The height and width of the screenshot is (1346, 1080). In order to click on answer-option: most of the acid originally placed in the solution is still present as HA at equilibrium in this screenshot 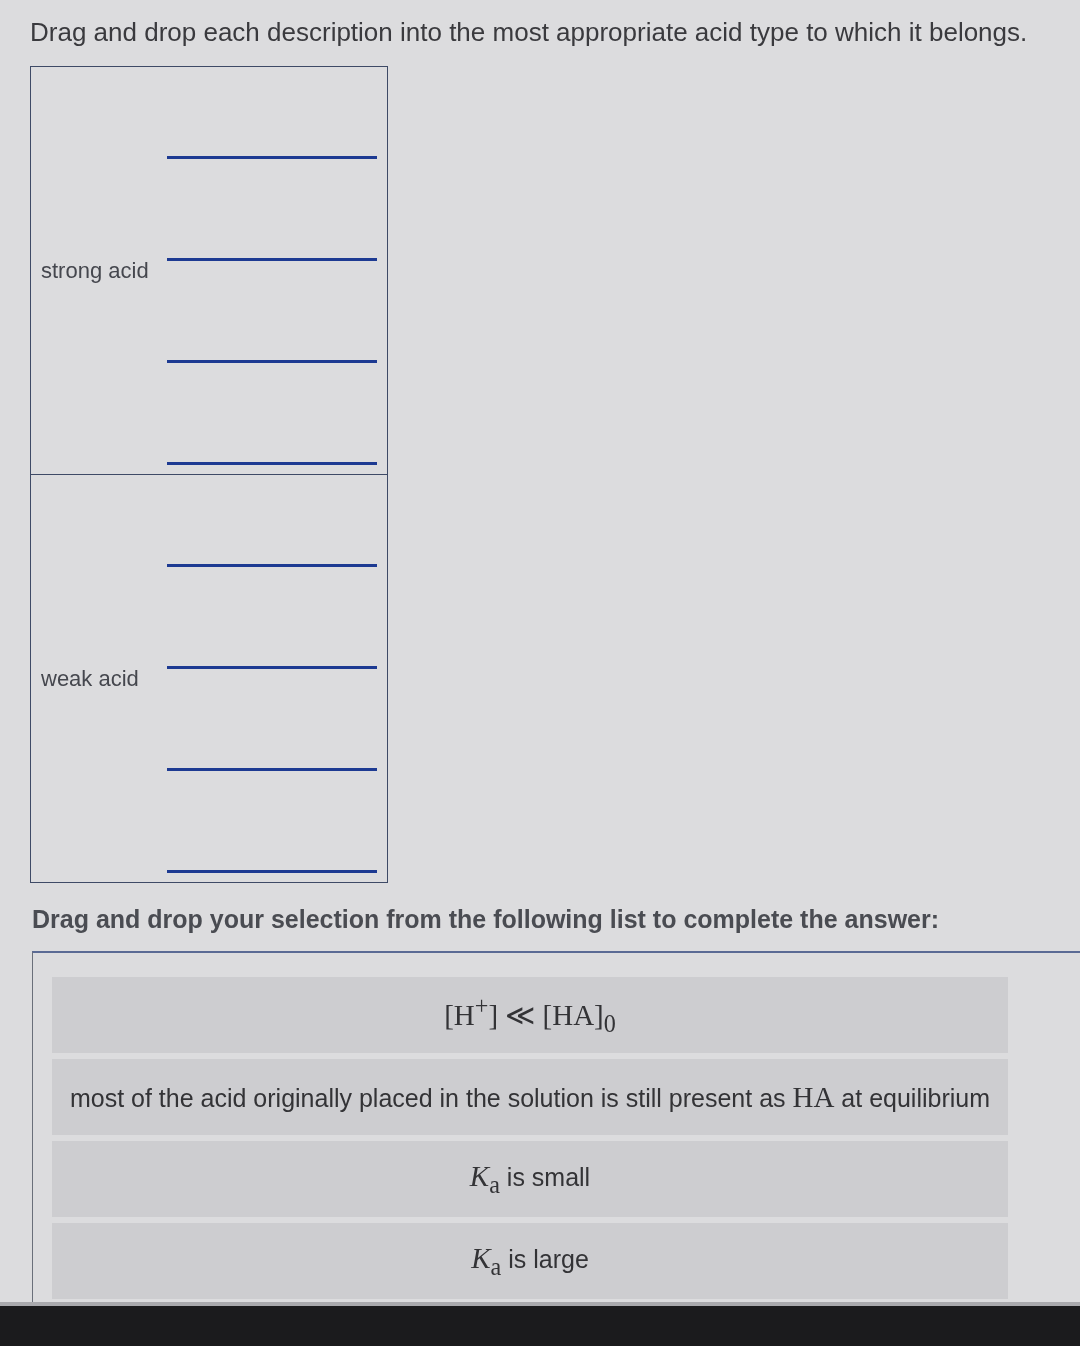, I will do `click(530, 1097)`.